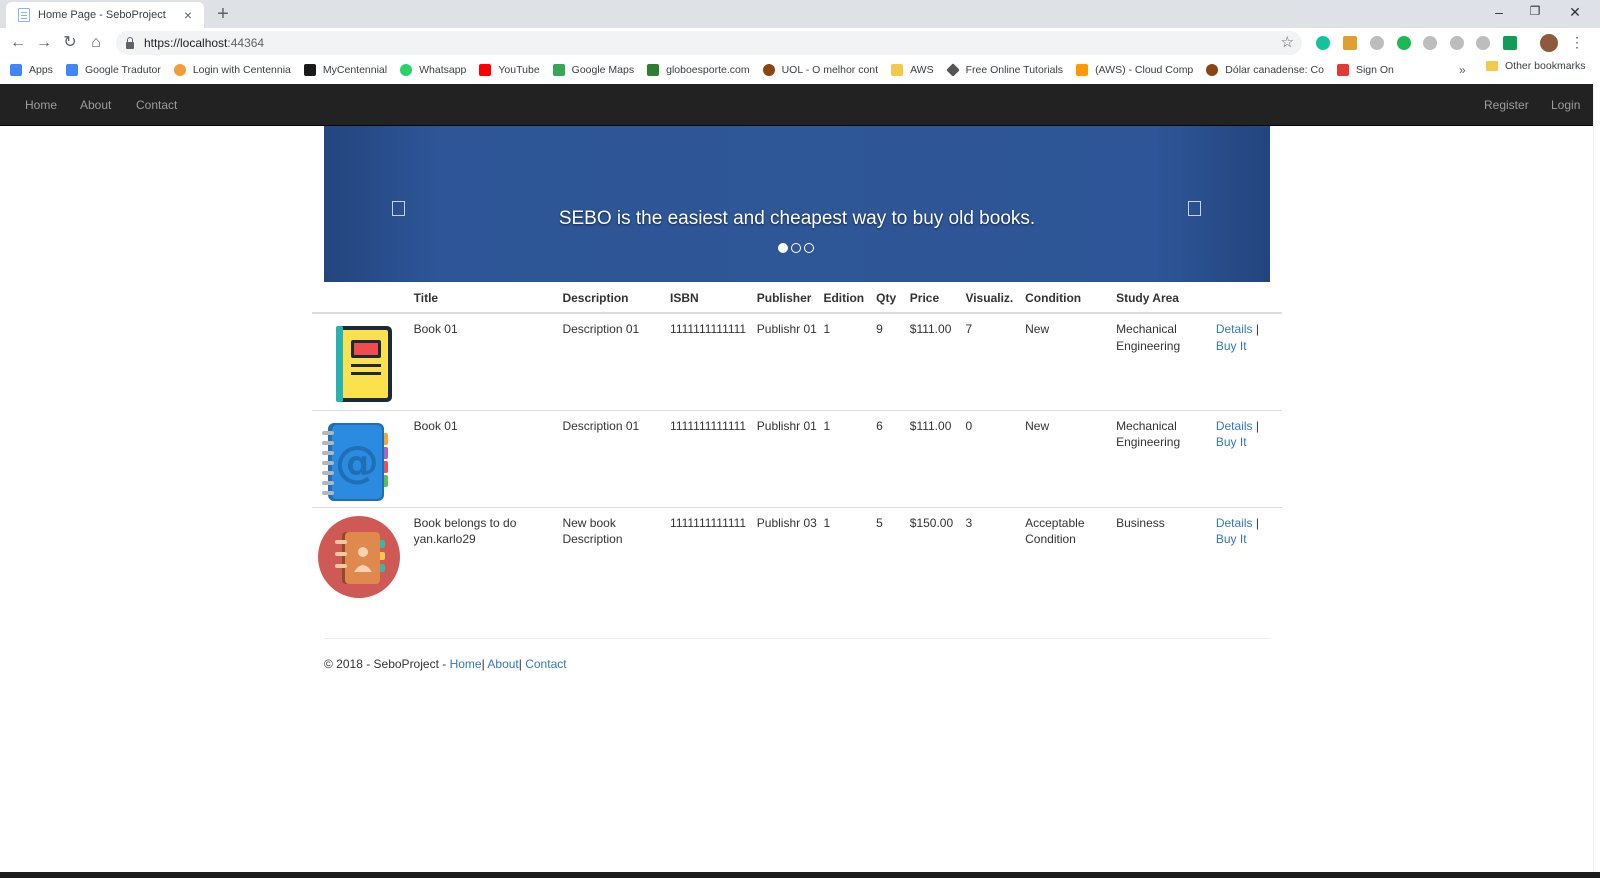 This screenshot has height=878, width=1600. Describe the element at coordinates (879, 329) in the screenshot. I see `book-qty: 9` at that location.